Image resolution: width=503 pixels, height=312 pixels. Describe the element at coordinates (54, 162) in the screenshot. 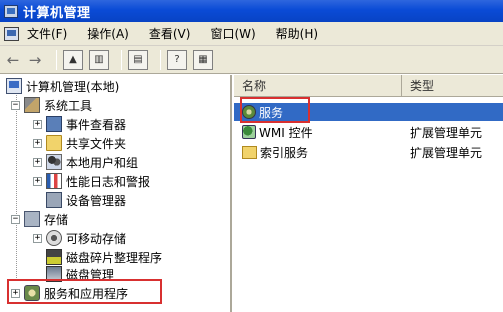

I see `users-icon` at that location.